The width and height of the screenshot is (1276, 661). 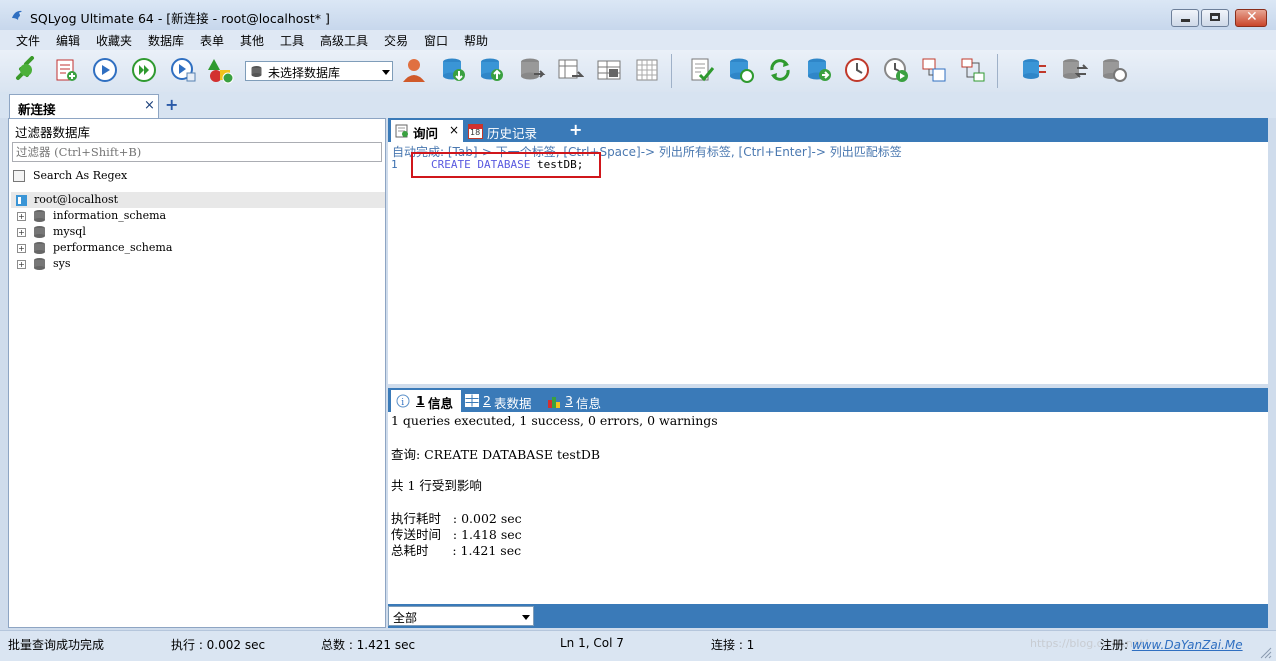 What do you see at coordinates (1034, 70) in the screenshot?
I see `db-sync-icon` at bounding box center [1034, 70].